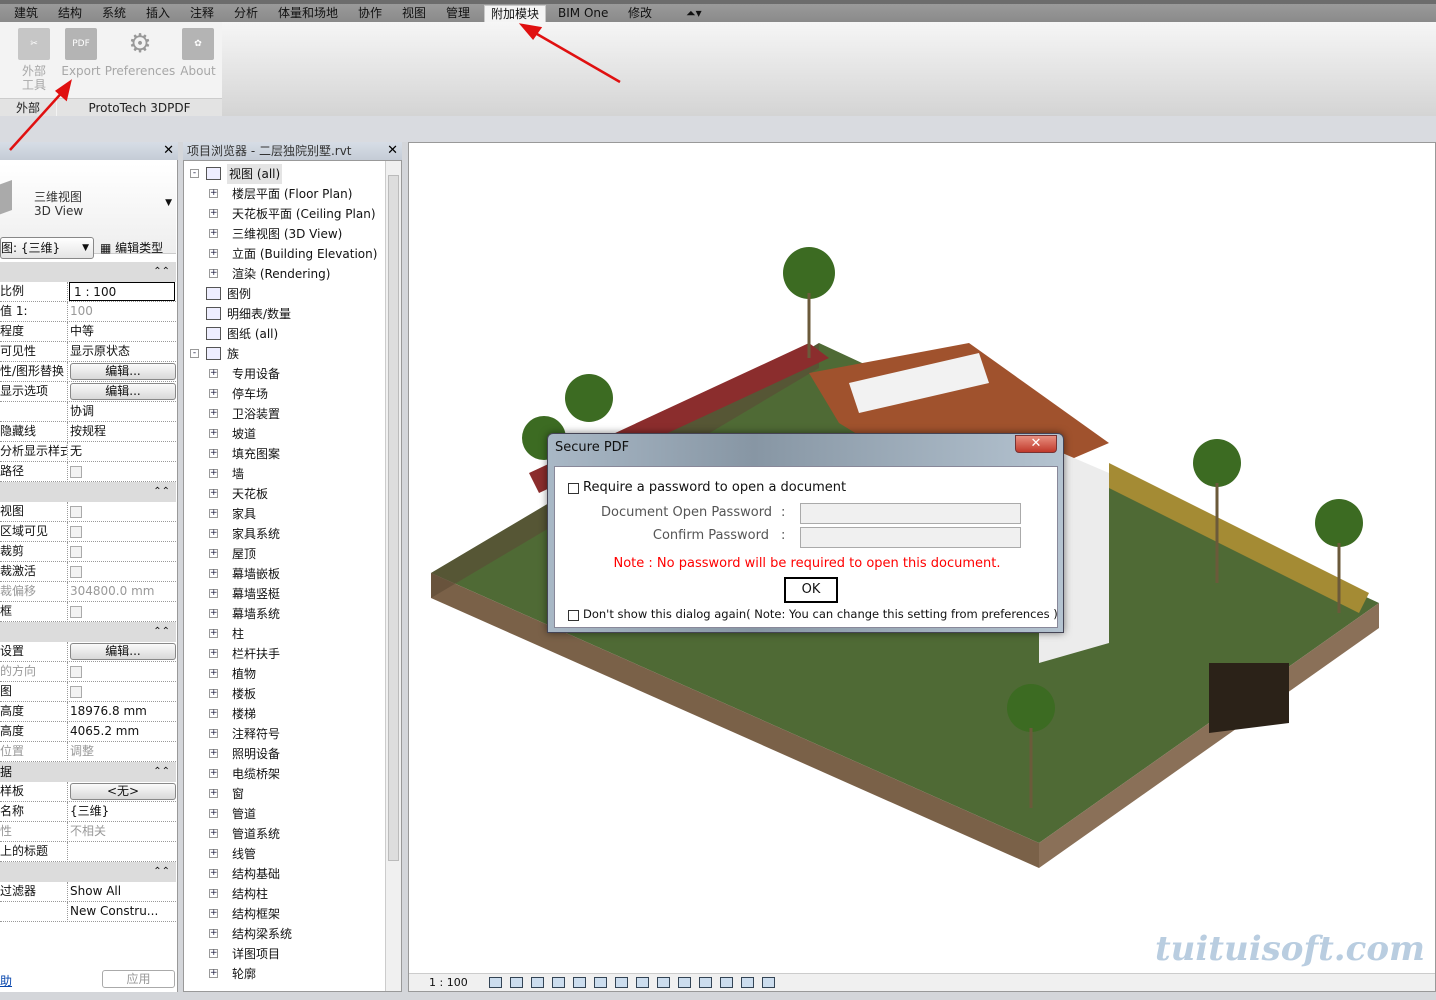 This screenshot has height=1000, width=1436. Describe the element at coordinates (284, 614) in the screenshot. I see `browser-tree-item: + 幕墙系统` at that location.